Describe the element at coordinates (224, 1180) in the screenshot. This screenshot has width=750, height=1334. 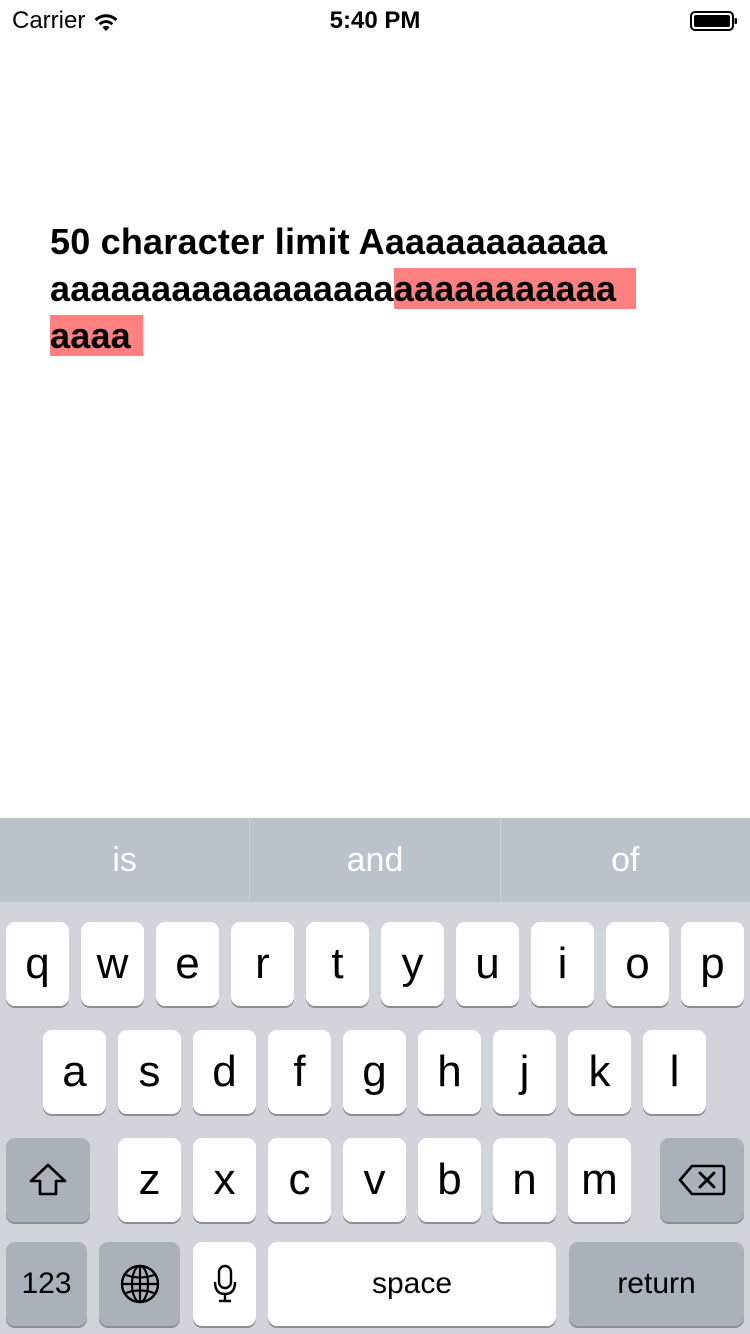
I see `key-x: x` at that location.